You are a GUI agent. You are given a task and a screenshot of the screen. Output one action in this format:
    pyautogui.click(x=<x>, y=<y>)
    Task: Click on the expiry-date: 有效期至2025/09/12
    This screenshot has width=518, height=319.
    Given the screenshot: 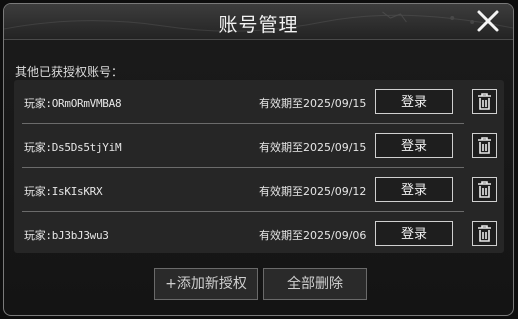 What is the action you would take?
    pyautogui.click(x=313, y=191)
    